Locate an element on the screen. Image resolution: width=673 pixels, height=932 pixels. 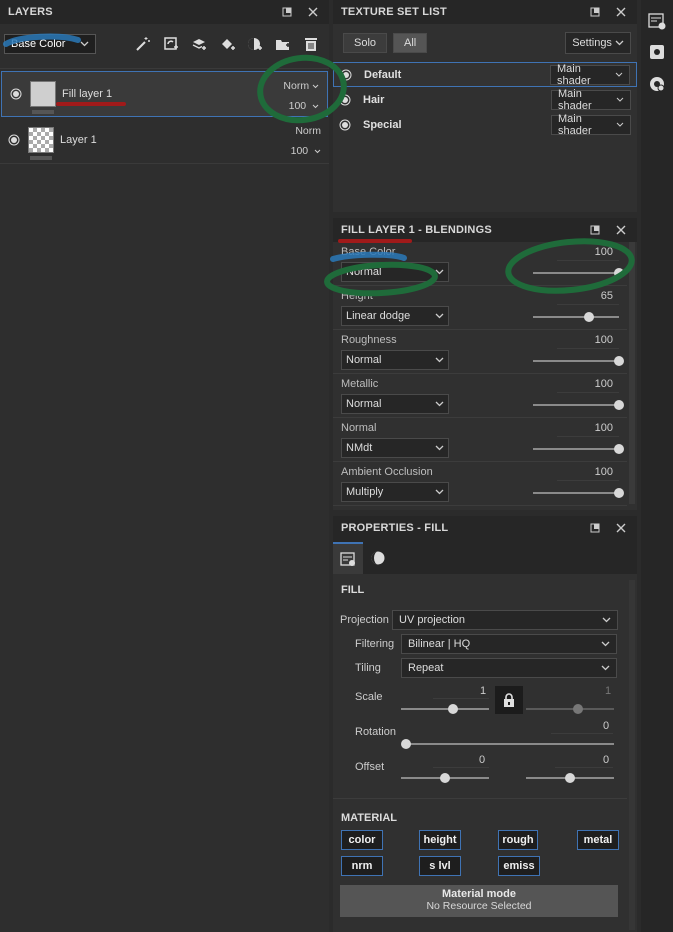
blendings-title: FILL LAYER 1 - BLENDINGS is located at coordinates (416, 230).